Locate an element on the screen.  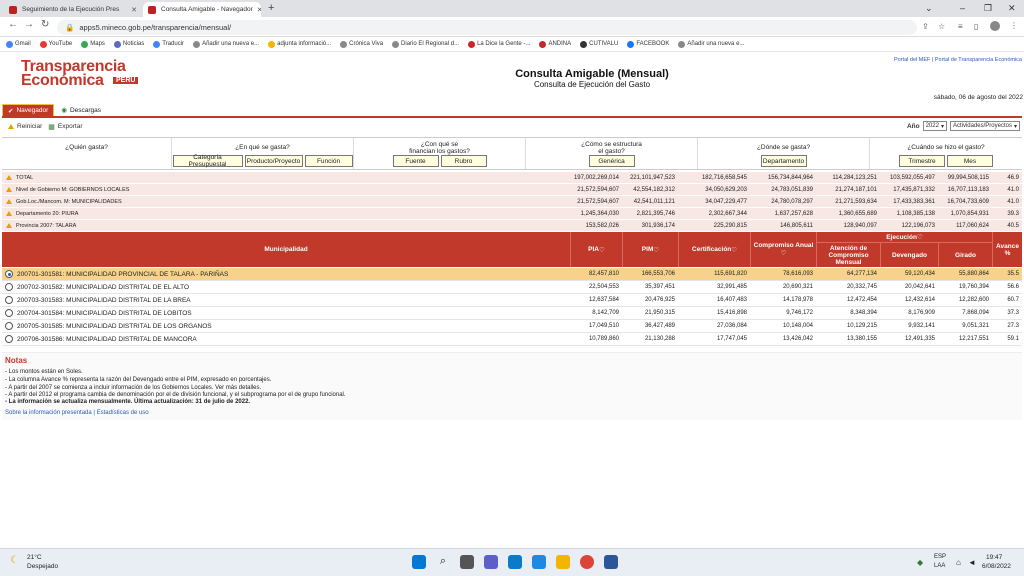
summary-label: Gob.Loc./Mancom. M: MUNICIPALIDADES is located at coordinates (69, 201).